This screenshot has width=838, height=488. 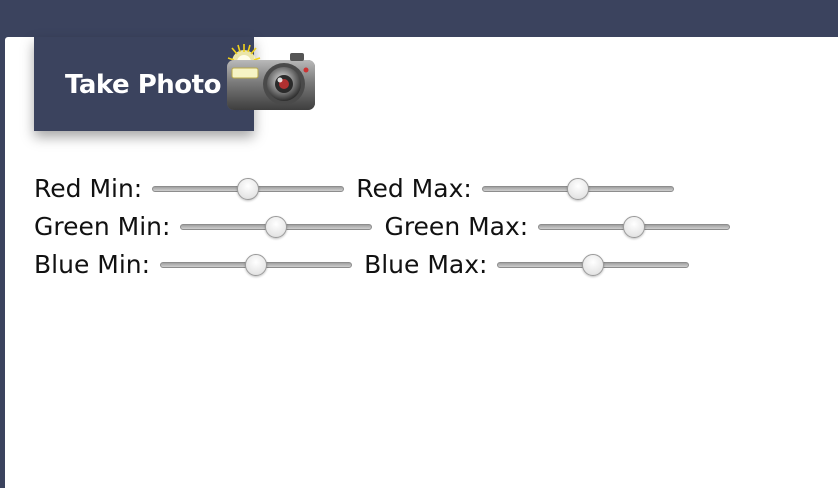 I want to click on blue-max-label: Blue Max:, so click(x=426, y=264).